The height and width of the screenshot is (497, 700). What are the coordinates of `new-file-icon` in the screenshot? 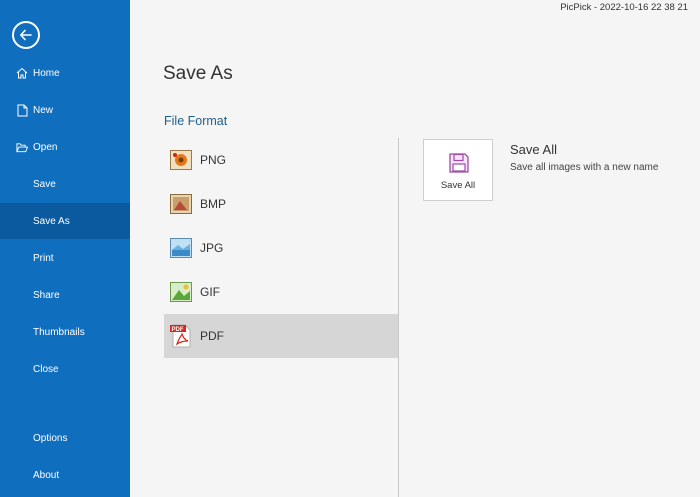 It's located at (22, 110).